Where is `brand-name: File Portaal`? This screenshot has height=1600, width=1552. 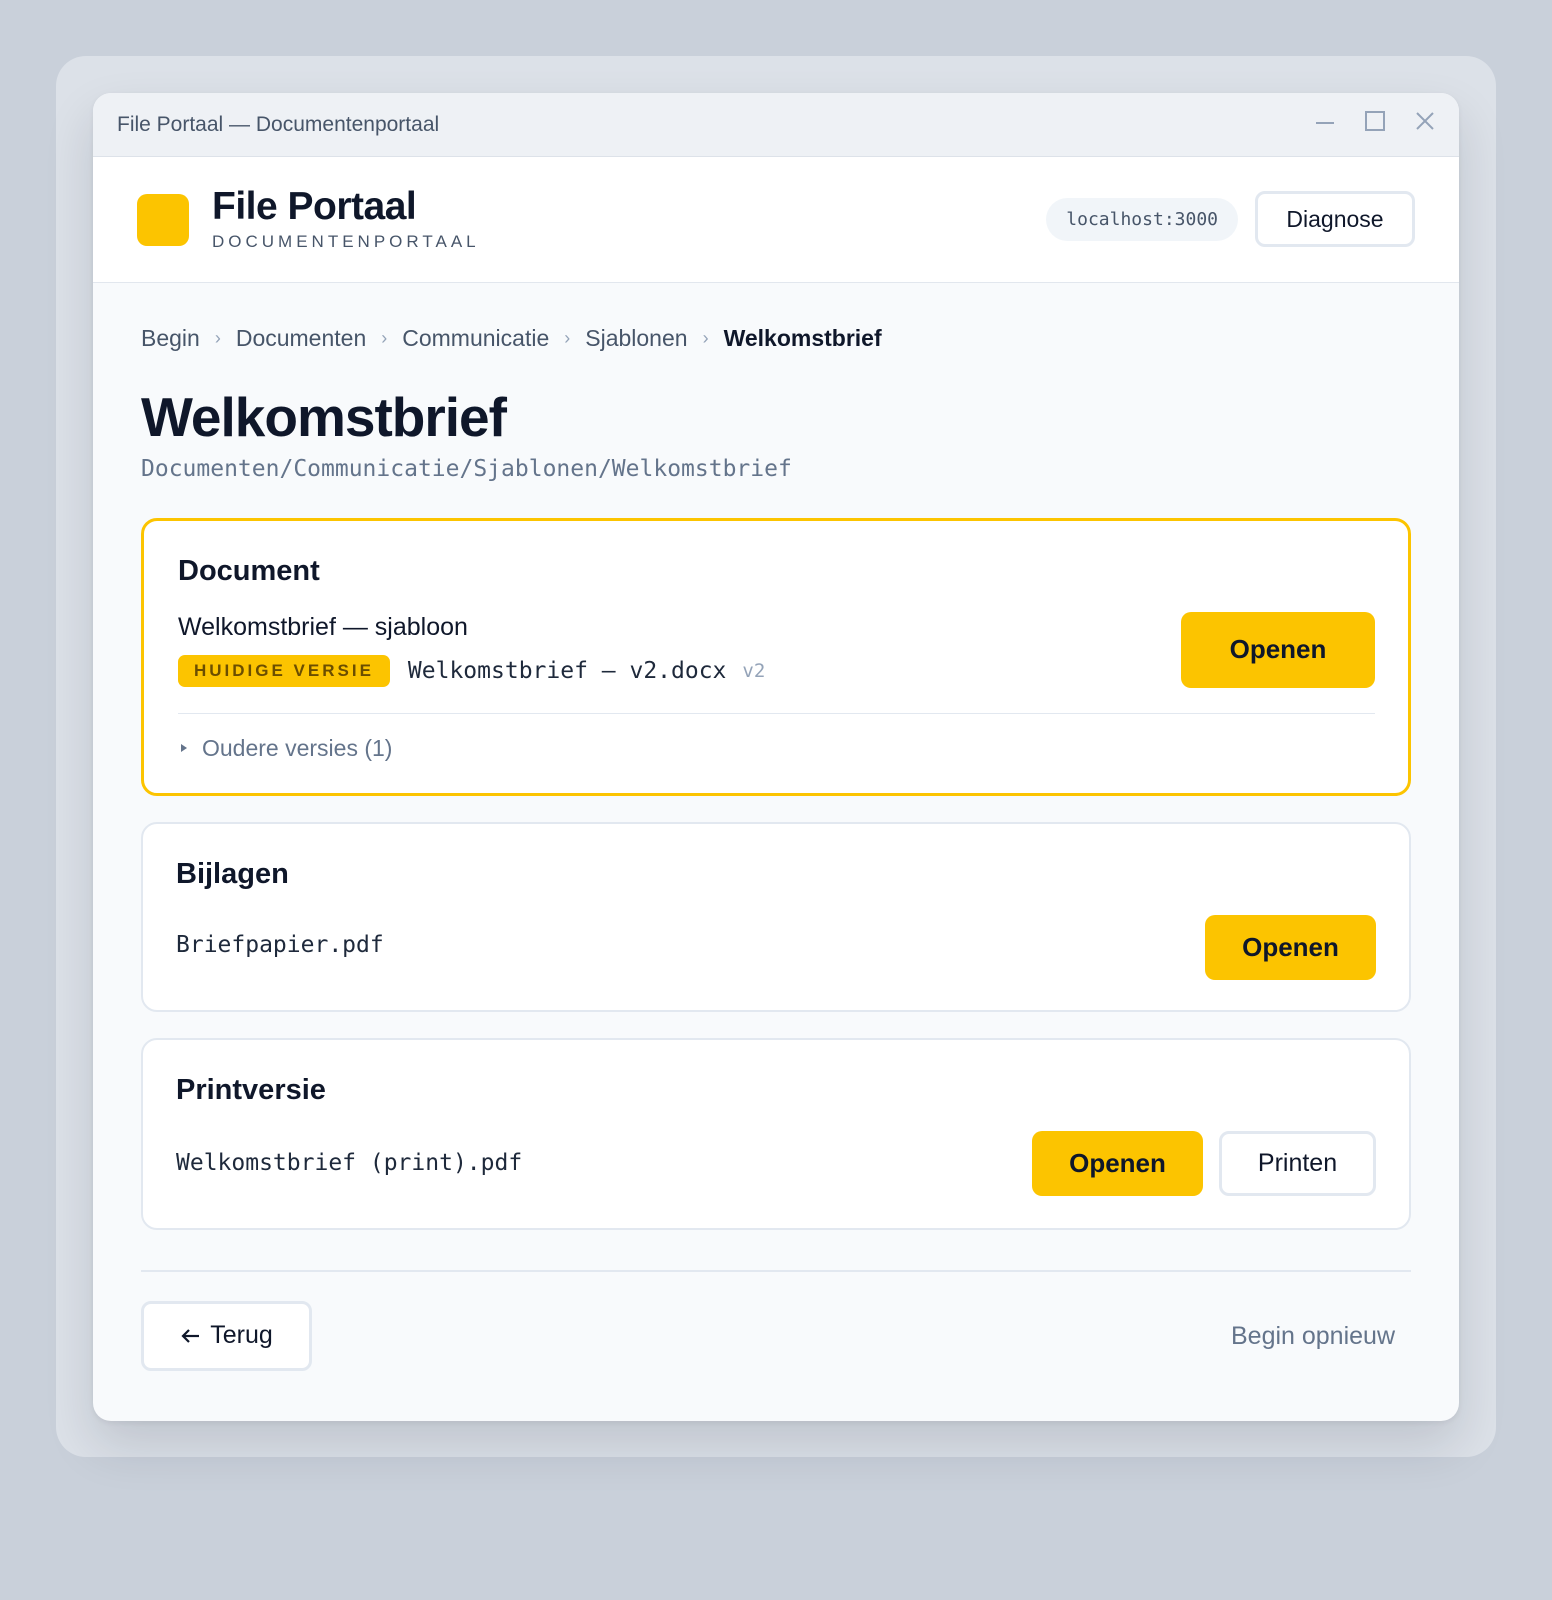
brand-name: File Portaal is located at coordinates (314, 207).